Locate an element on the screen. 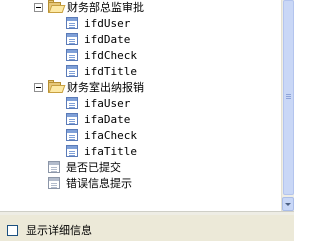 The image size is (320, 241). tree-item-field: ifaCheck is located at coordinates (101, 135).